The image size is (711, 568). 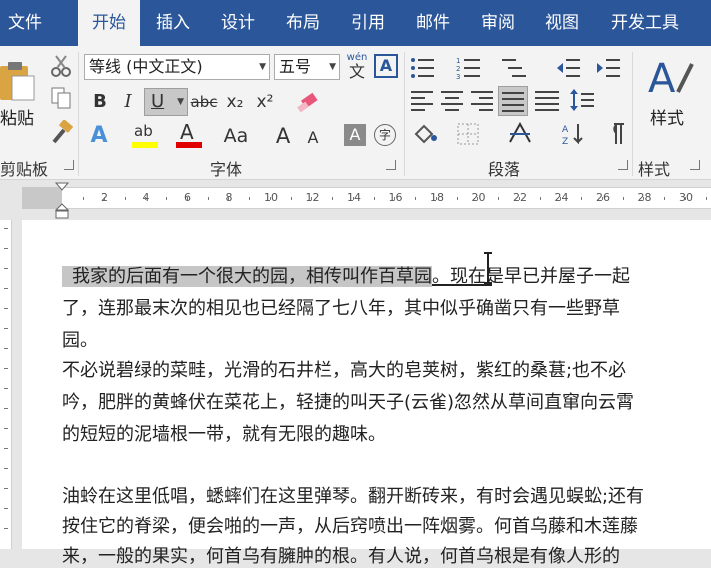 I want to click on tab-file: 文件, so click(x=25, y=23).